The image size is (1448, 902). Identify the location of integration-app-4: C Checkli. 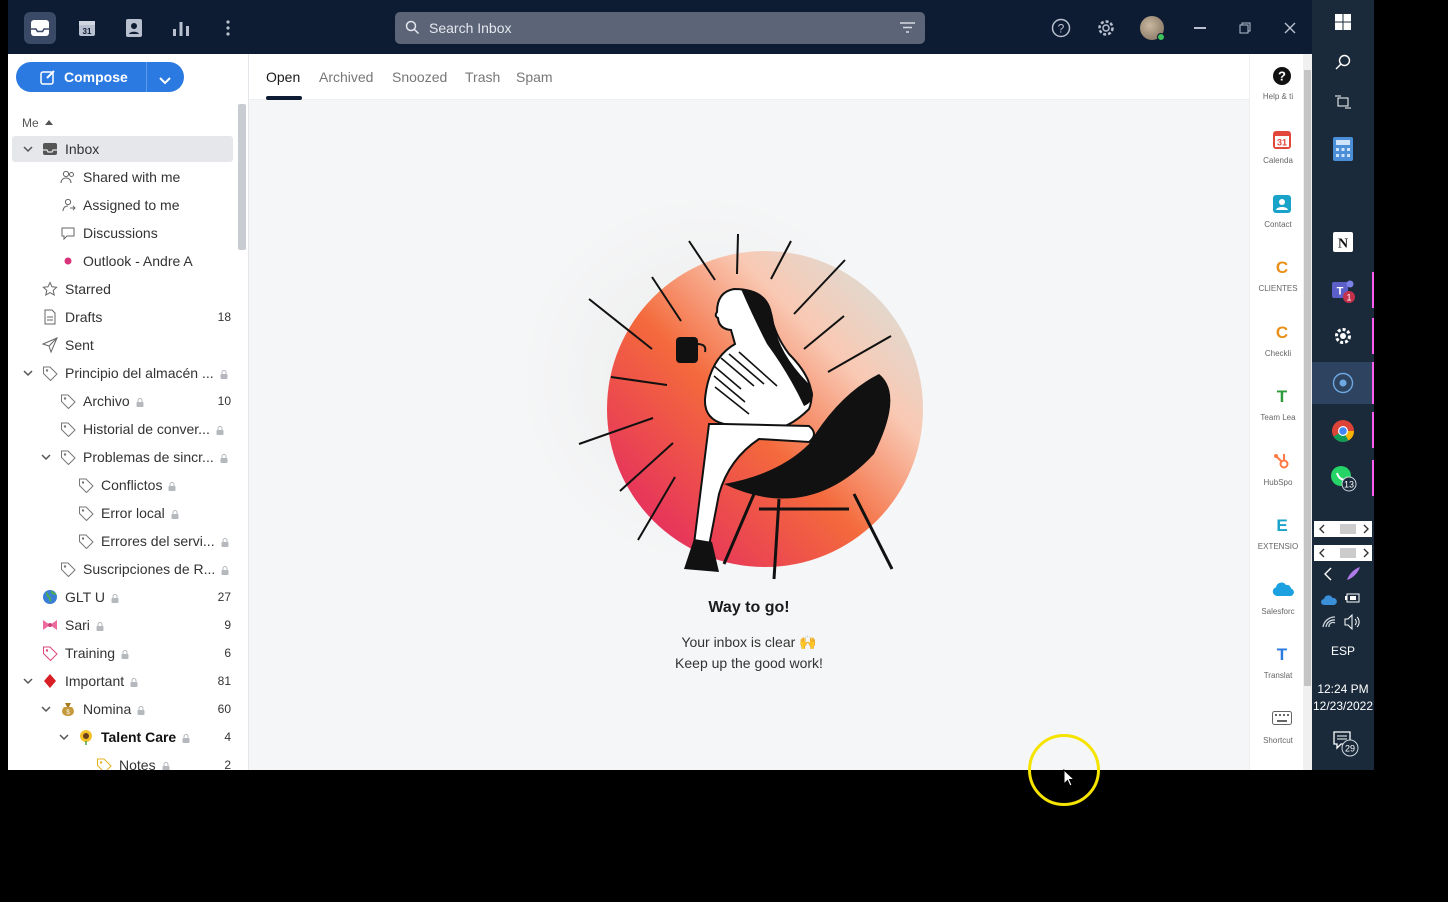
(1277, 343).